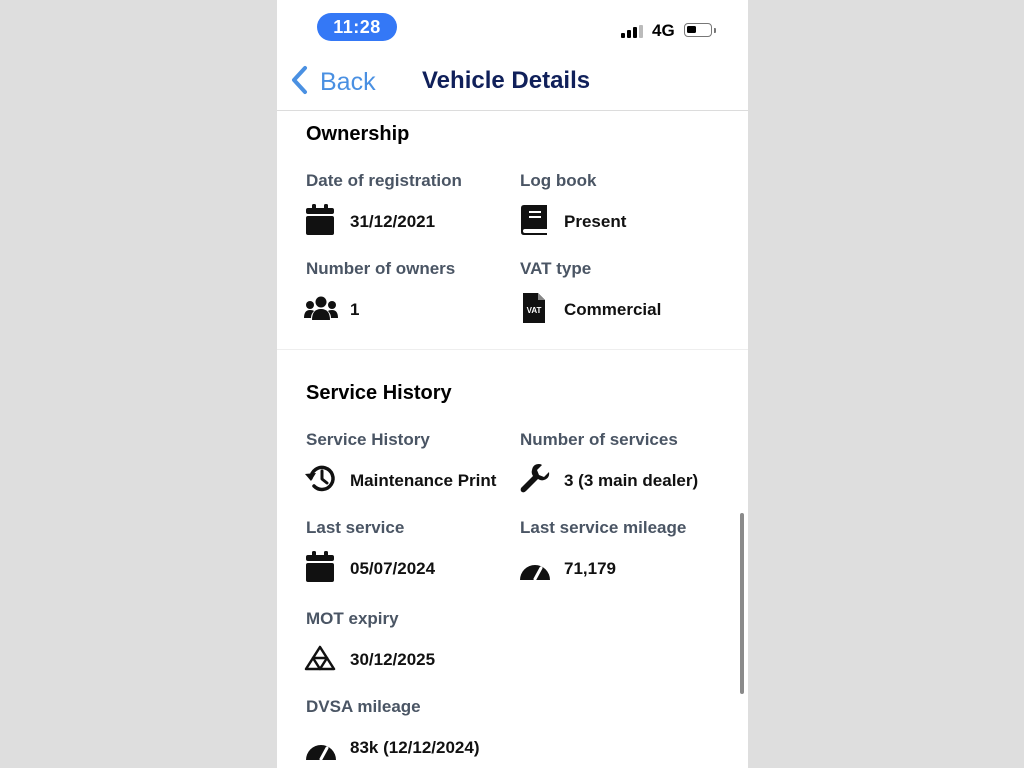 This screenshot has height=768, width=1024. What do you see at coordinates (742, 603) in the screenshot?
I see `scrollbar` at bounding box center [742, 603].